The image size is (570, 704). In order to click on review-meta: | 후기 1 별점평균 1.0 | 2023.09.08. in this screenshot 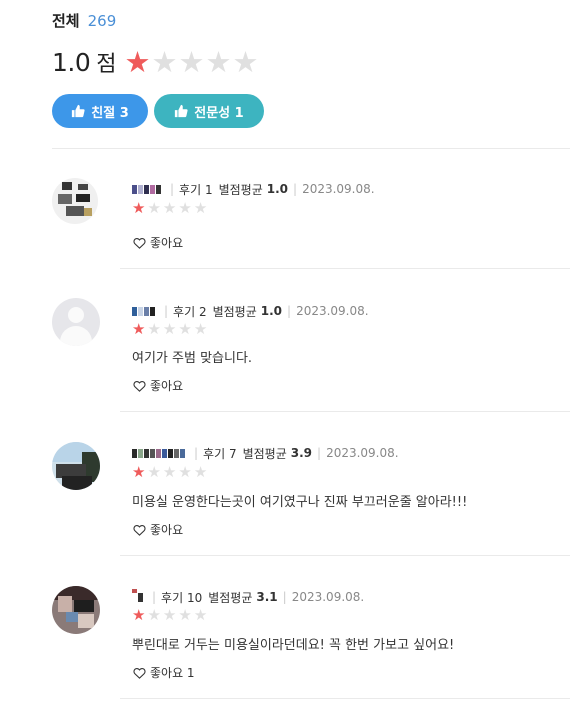, I will do `click(253, 189)`.